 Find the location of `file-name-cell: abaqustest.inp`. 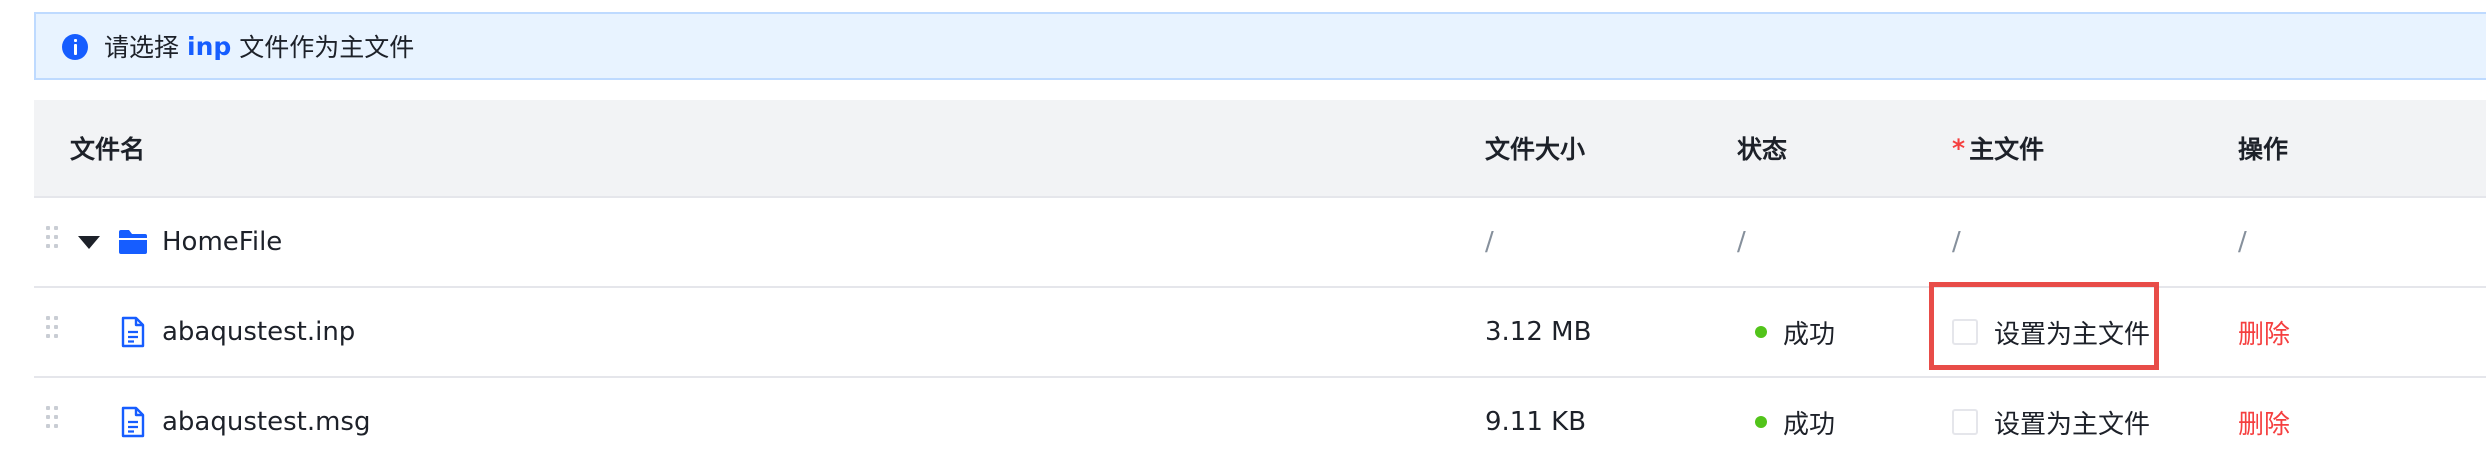

file-name-cell: abaqustest.inp is located at coordinates (237, 332).